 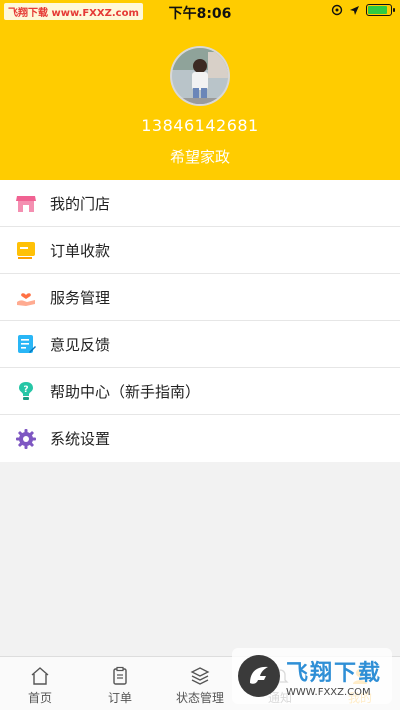 I want to click on watermark-overlay: 飞翔下载 WWW.FXXZ.COM, so click(x=312, y=676).